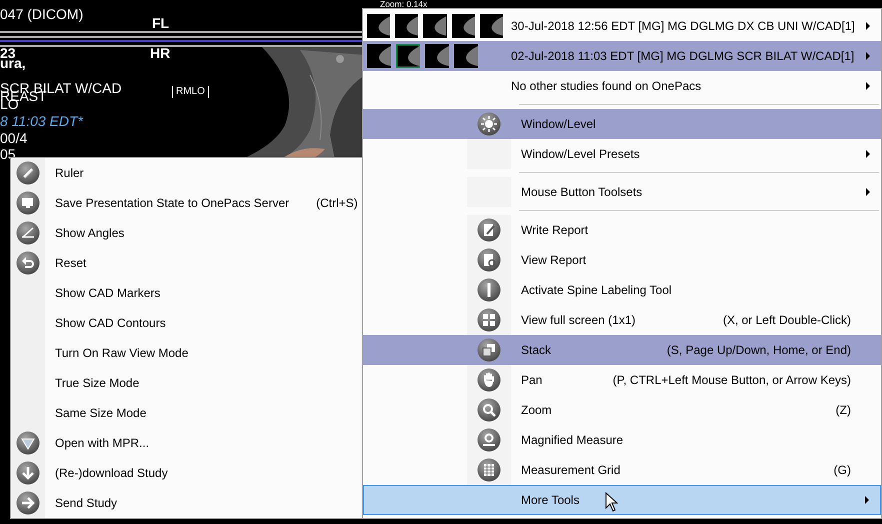  Describe the element at coordinates (622, 470) in the screenshot. I see `menu-item: Measurement Grid (G)` at that location.